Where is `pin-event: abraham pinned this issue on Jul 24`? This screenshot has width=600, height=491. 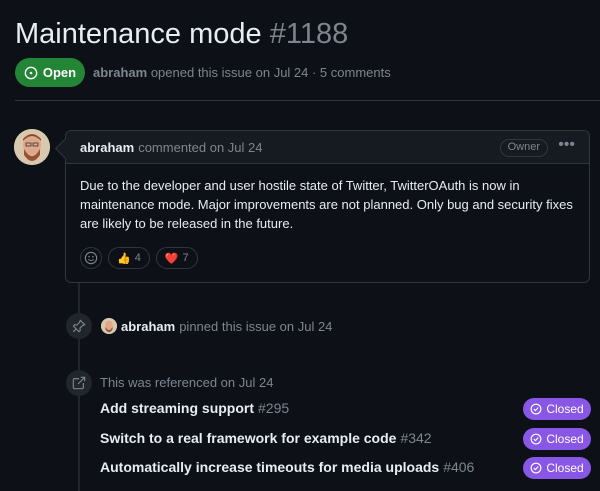
pin-event: abraham pinned this issue on Jul 24 is located at coordinates (216, 326).